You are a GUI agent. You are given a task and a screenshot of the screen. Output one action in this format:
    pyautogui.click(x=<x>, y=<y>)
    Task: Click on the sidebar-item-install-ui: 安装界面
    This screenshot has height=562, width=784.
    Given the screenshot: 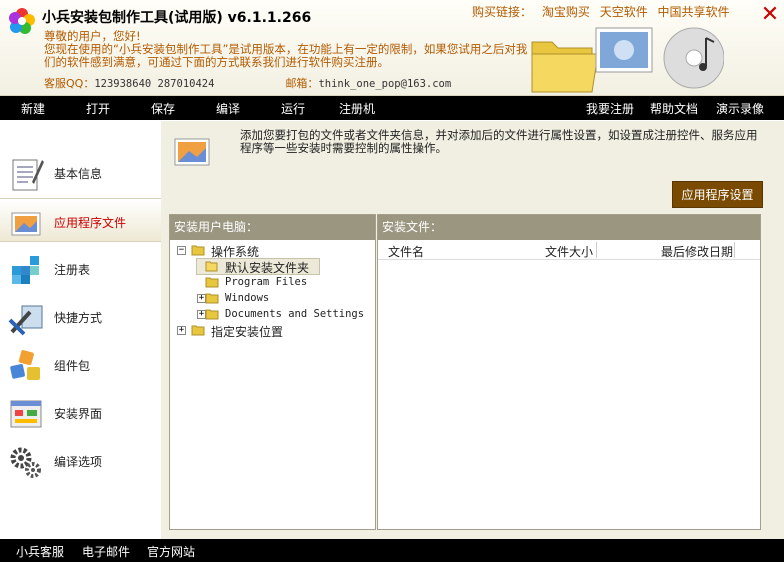 What is the action you would take?
    pyautogui.click(x=80, y=412)
    